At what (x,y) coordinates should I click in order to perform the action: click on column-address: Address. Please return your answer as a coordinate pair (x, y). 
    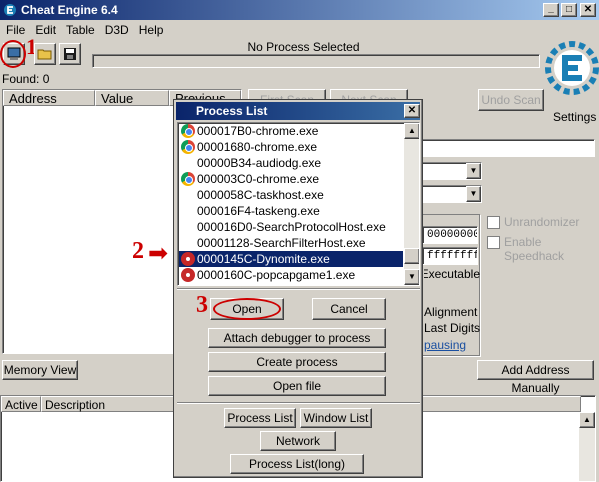
    Looking at the image, I should click on (49, 98).